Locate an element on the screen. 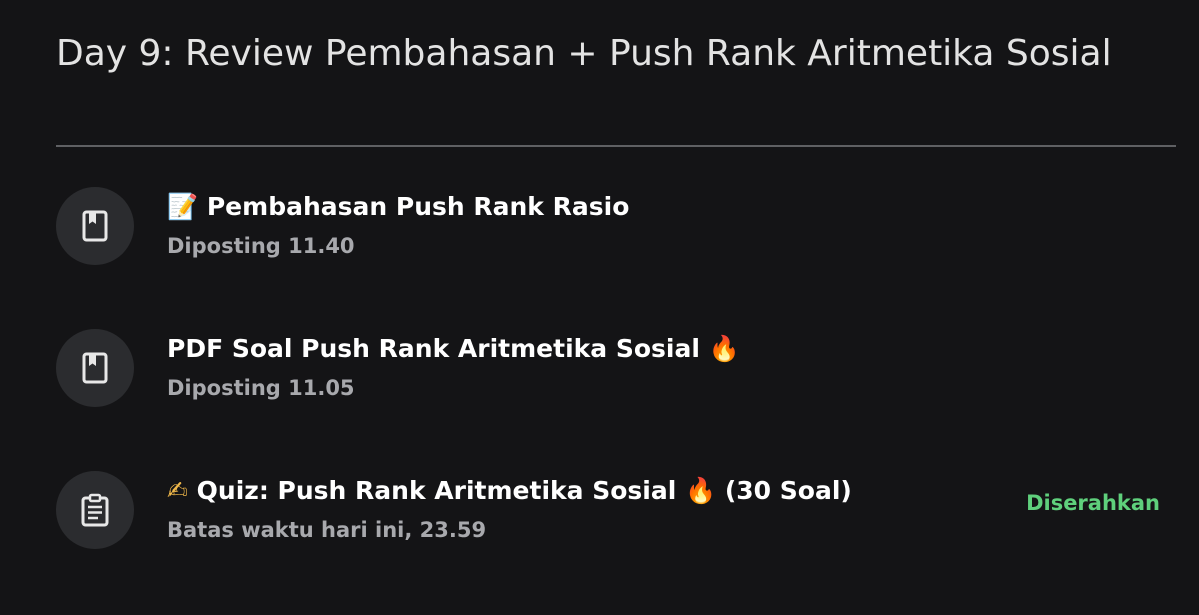 The width and height of the screenshot is (1199, 615). writing-hand-emoji: ✍ is located at coordinates (177, 490).